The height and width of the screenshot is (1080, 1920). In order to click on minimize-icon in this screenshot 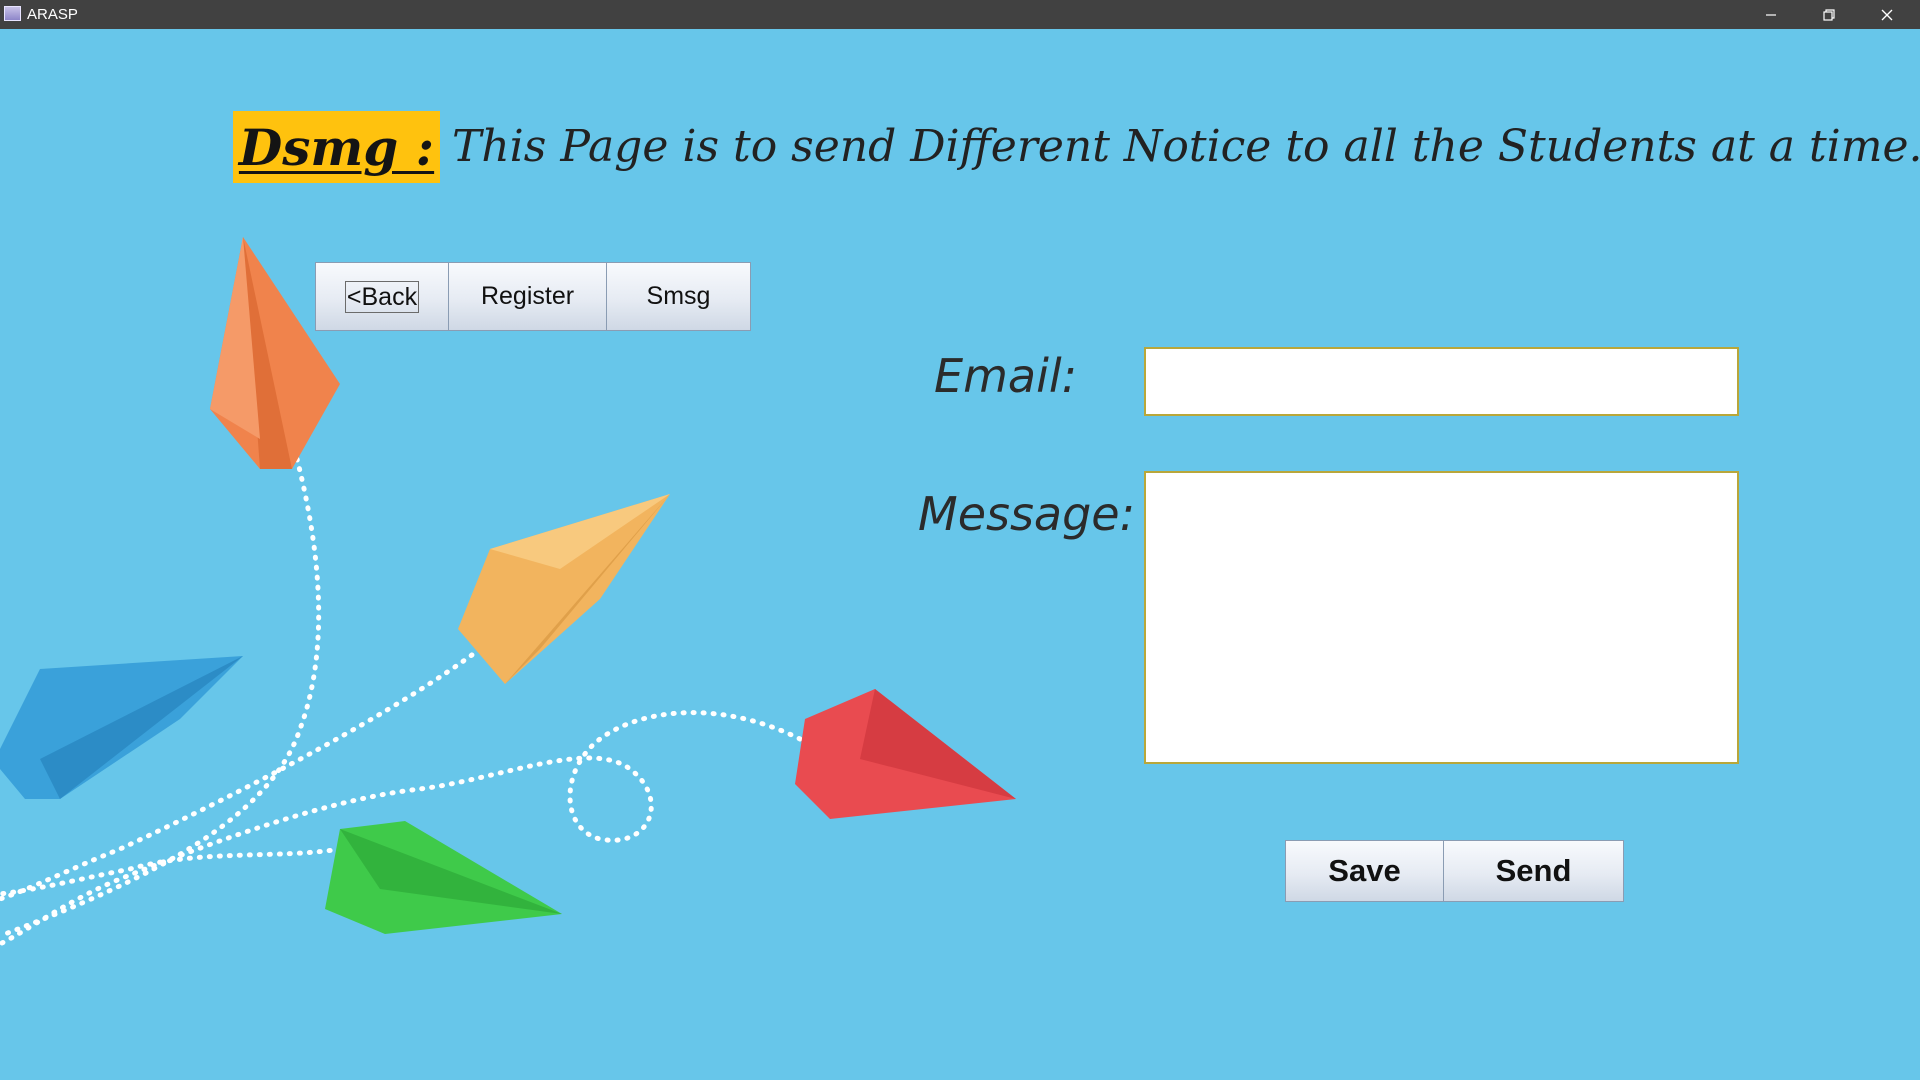, I will do `click(1771, 14)`.